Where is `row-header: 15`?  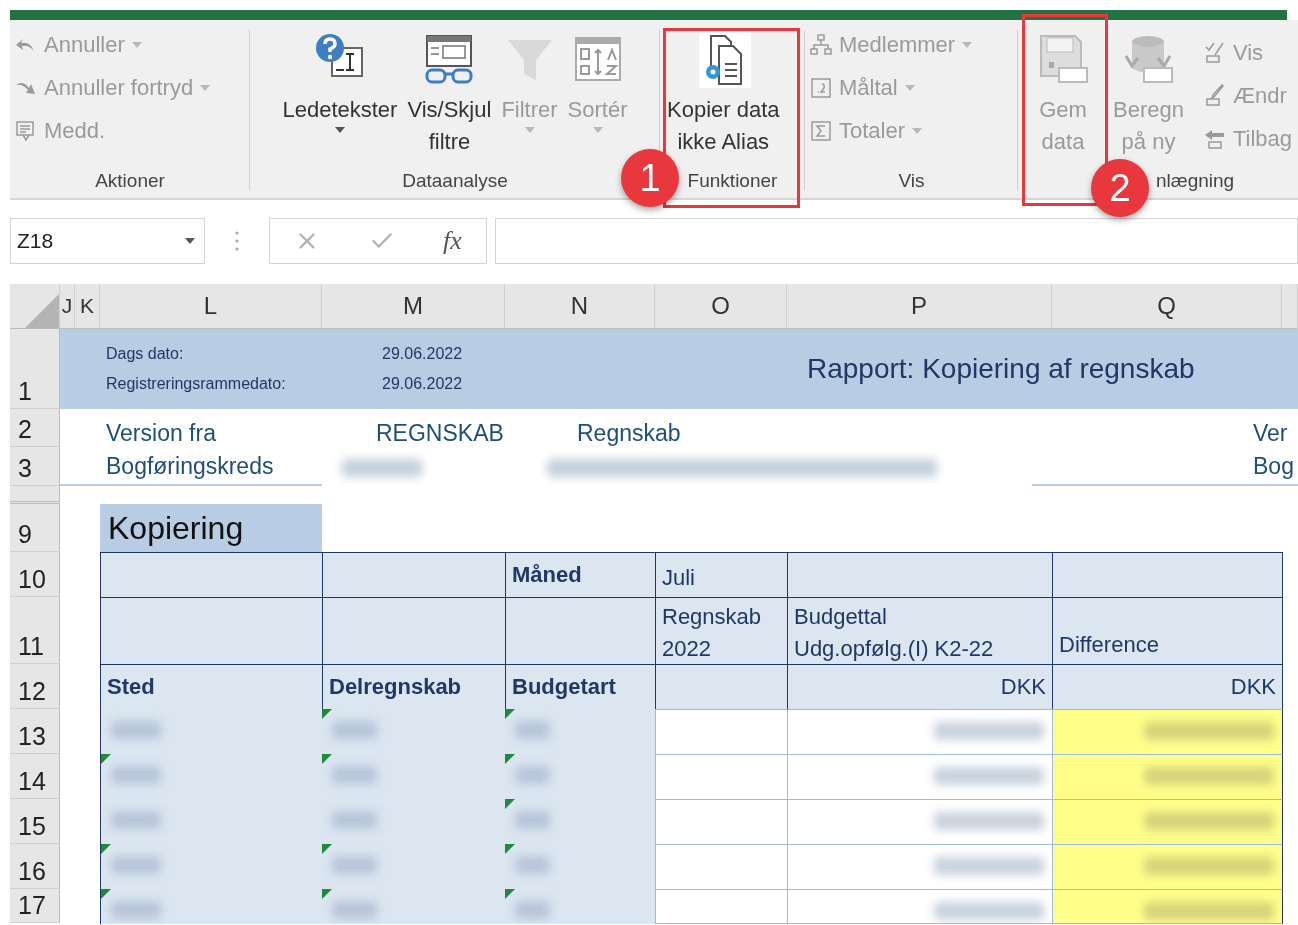 row-header: 15 is located at coordinates (35, 821).